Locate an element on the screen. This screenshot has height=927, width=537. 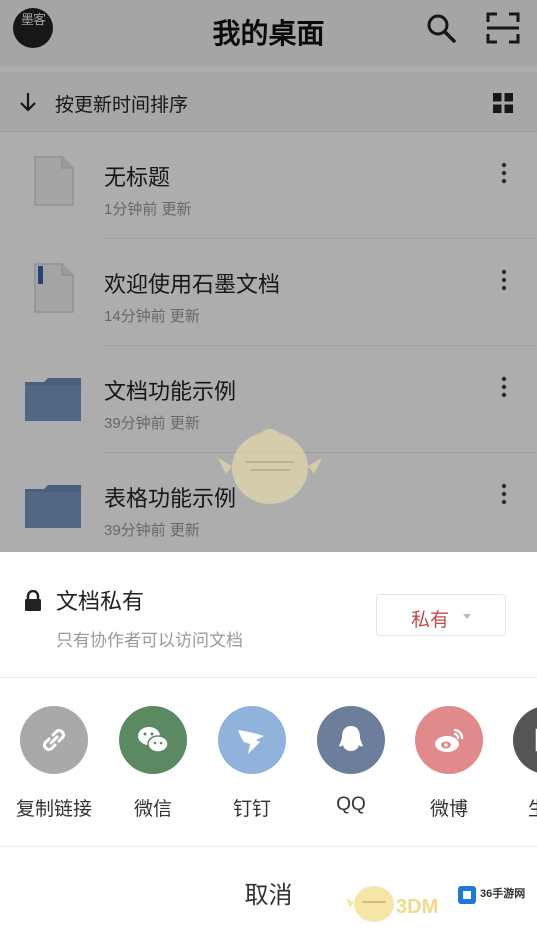
share-weibo: 微博 is located at coordinates (449, 766).